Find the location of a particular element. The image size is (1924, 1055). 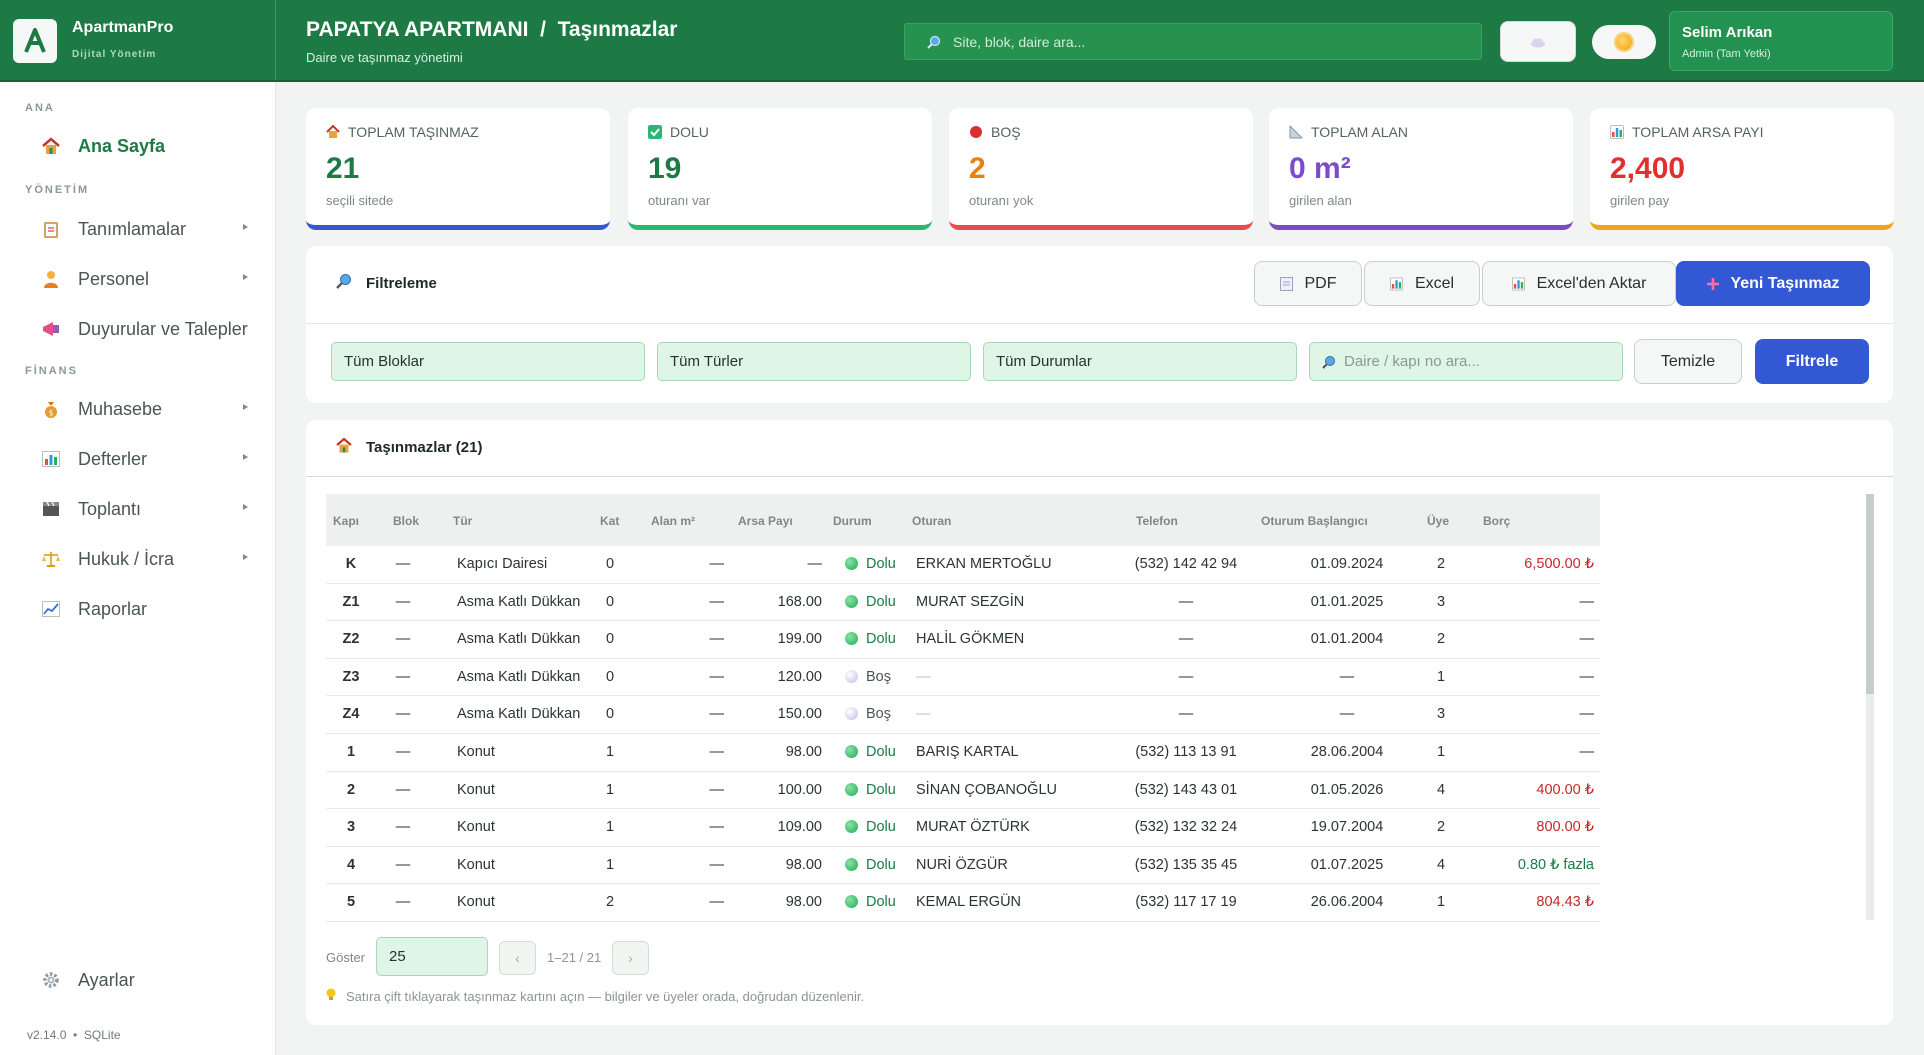

col-blok: Blok is located at coordinates (406, 521).